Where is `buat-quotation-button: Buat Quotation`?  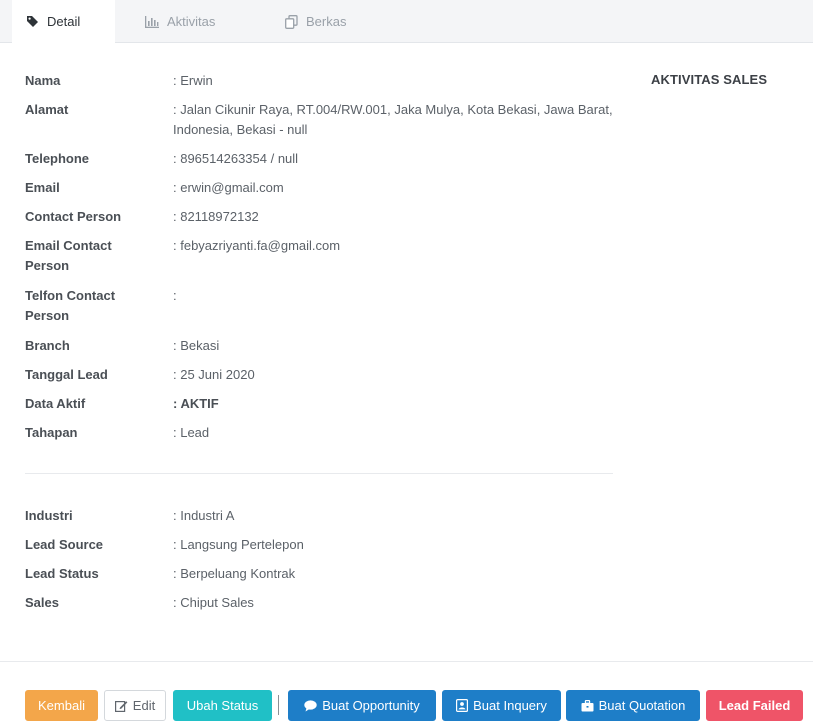
buat-quotation-button: Buat Quotation is located at coordinates (633, 705).